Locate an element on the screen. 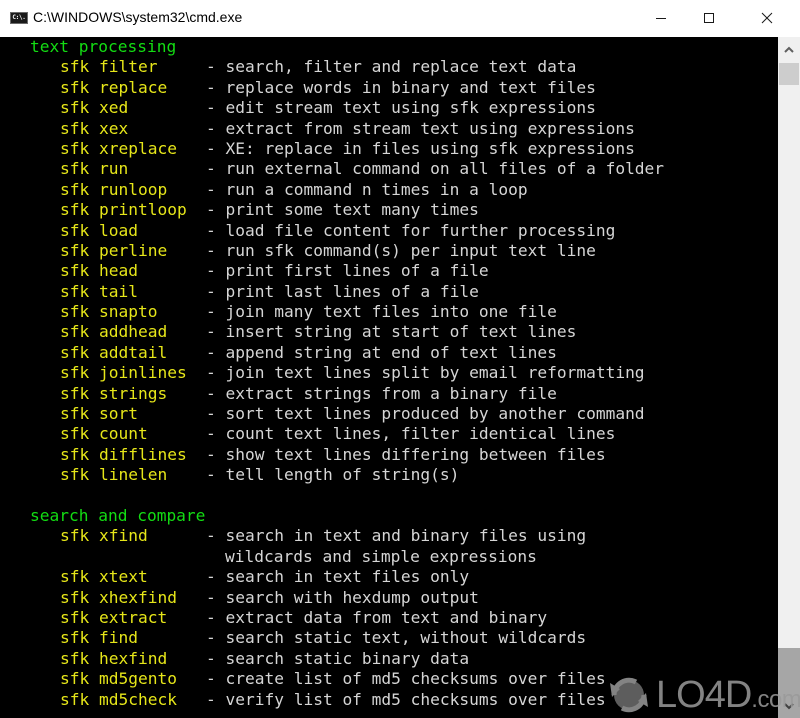 This screenshot has height=718, width=800. command-description: - run sfk command(s) per input text line is located at coordinates (401, 250).